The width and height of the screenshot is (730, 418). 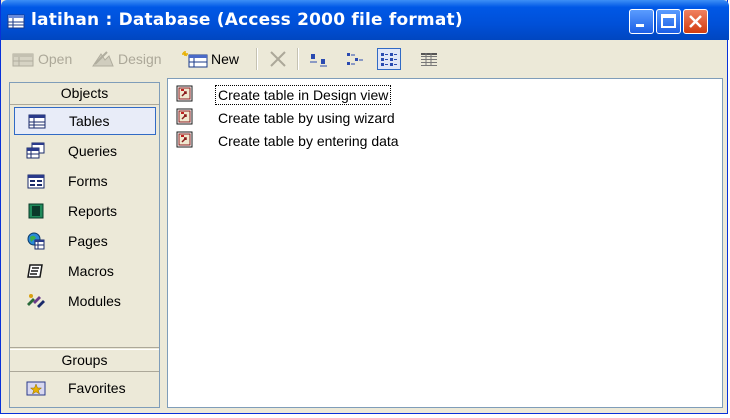 What do you see at coordinates (88, 241) in the screenshot?
I see `objects-item-label: Pages` at bounding box center [88, 241].